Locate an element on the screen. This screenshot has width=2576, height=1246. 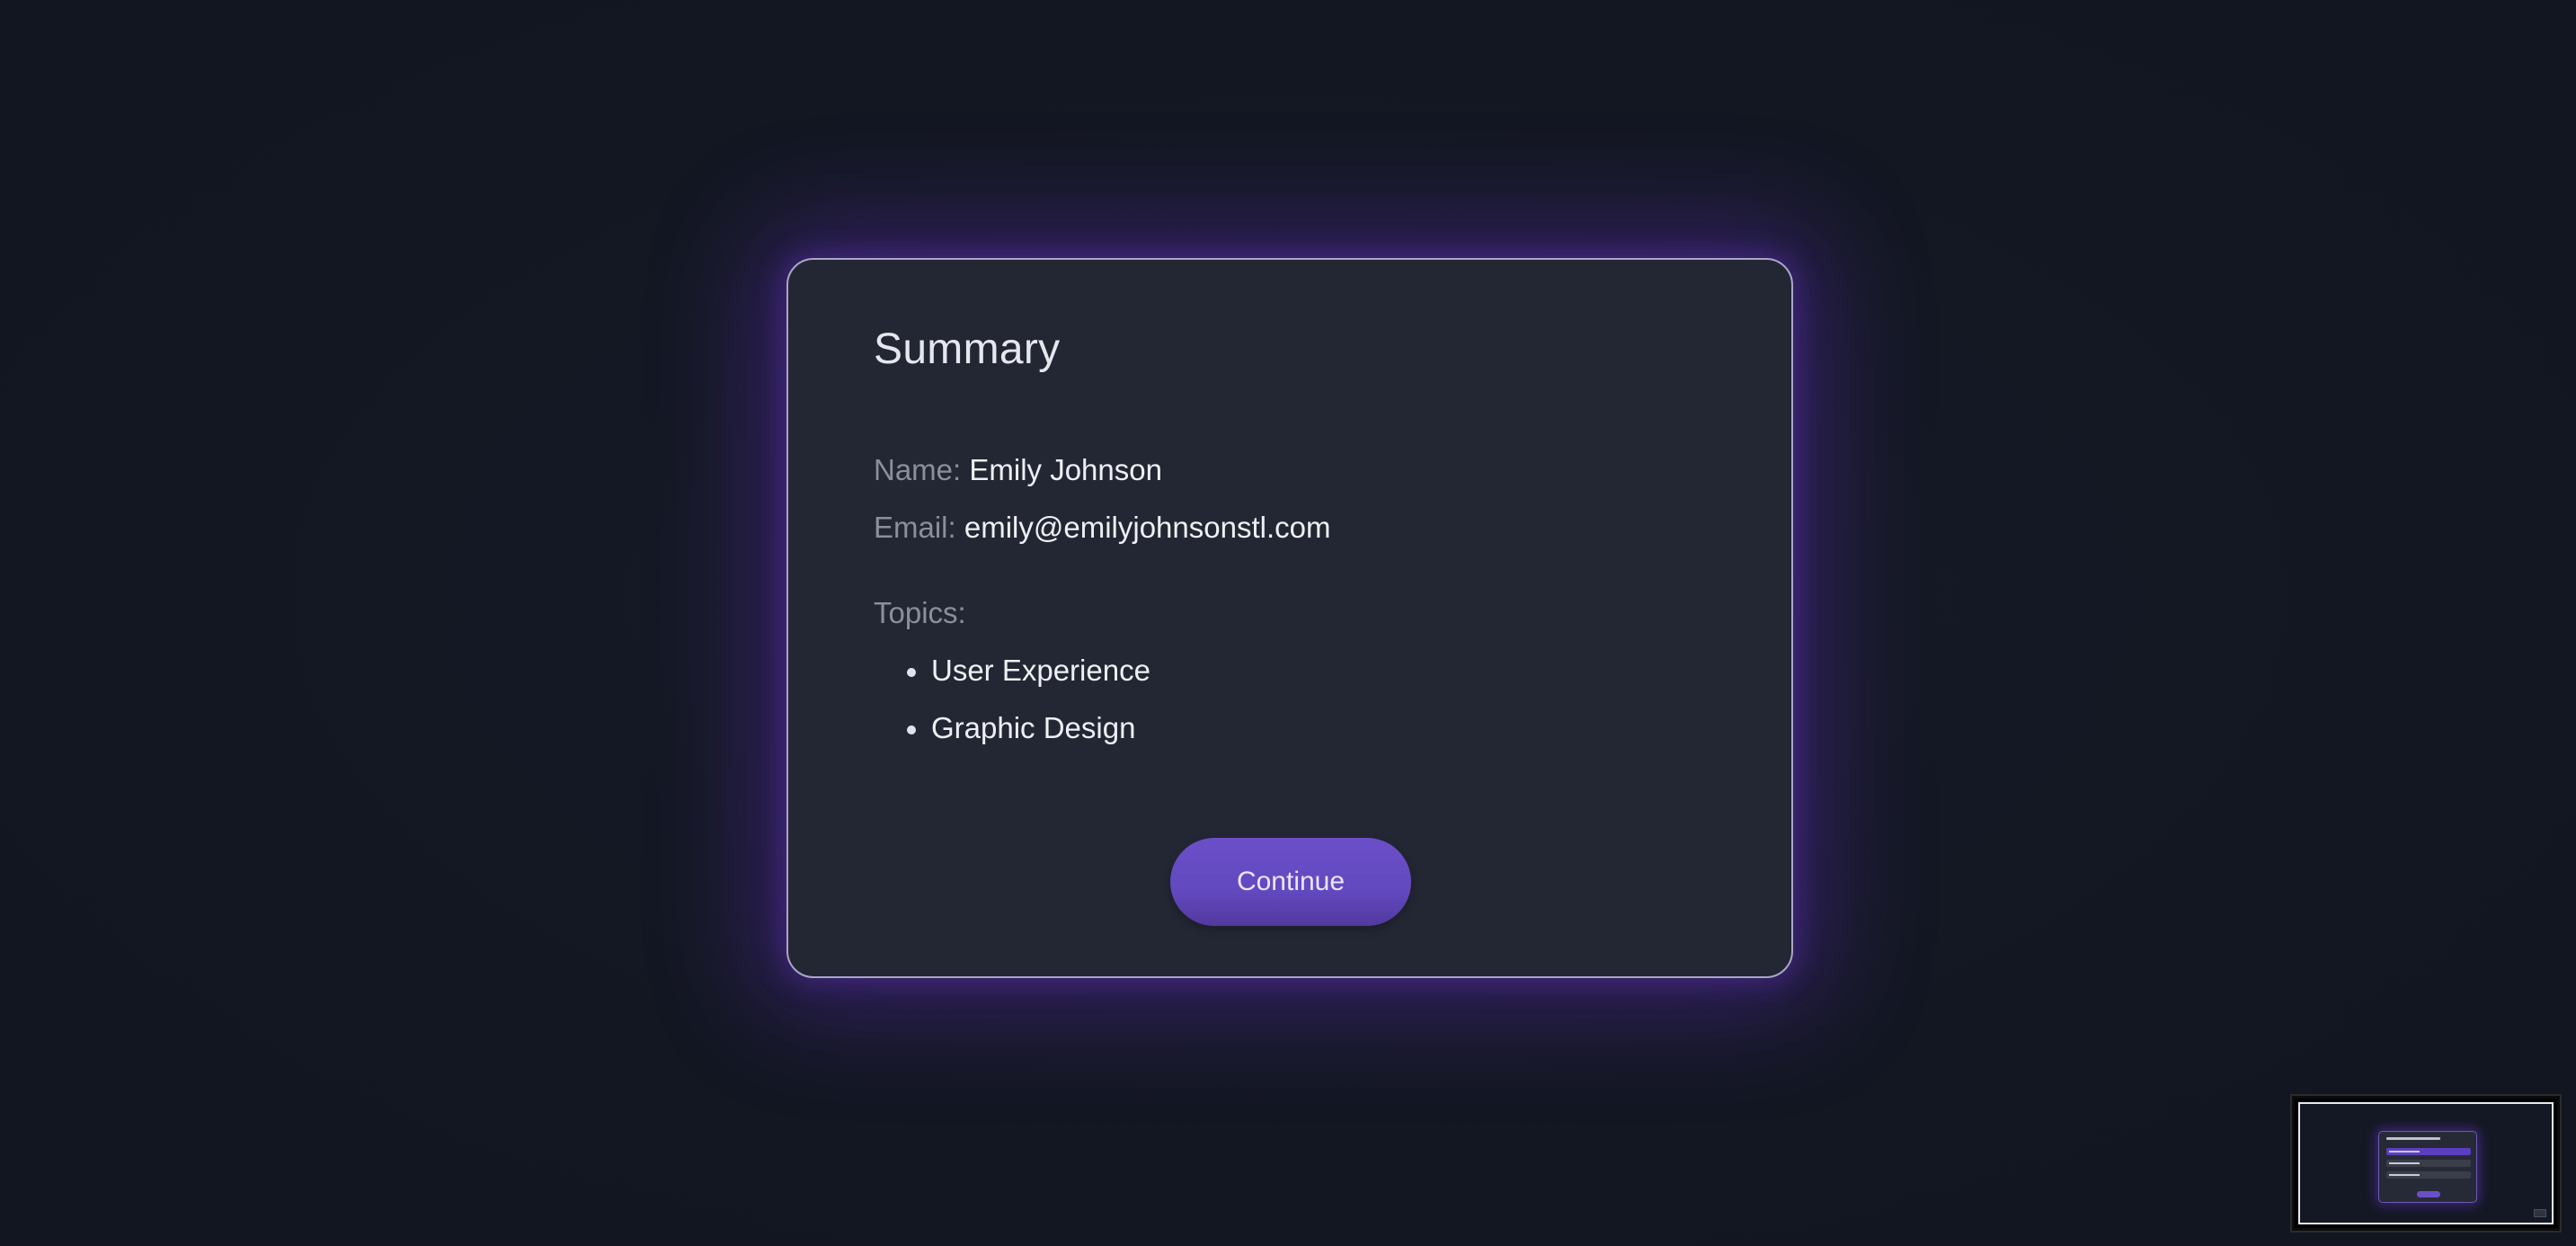
minimap-preview is located at coordinates (2426, 1163).